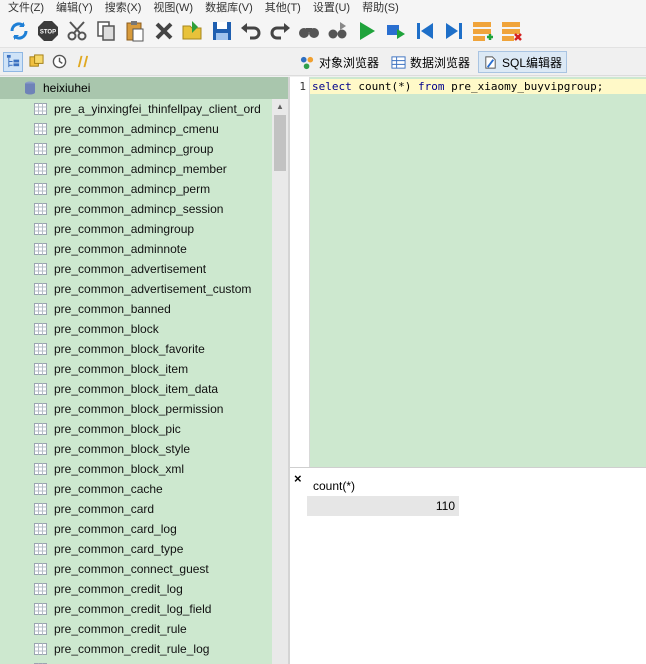 The image size is (646, 664). What do you see at coordinates (136, 169) in the screenshot?
I see `table-node: pre_common_admincp_member` at bounding box center [136, 169].